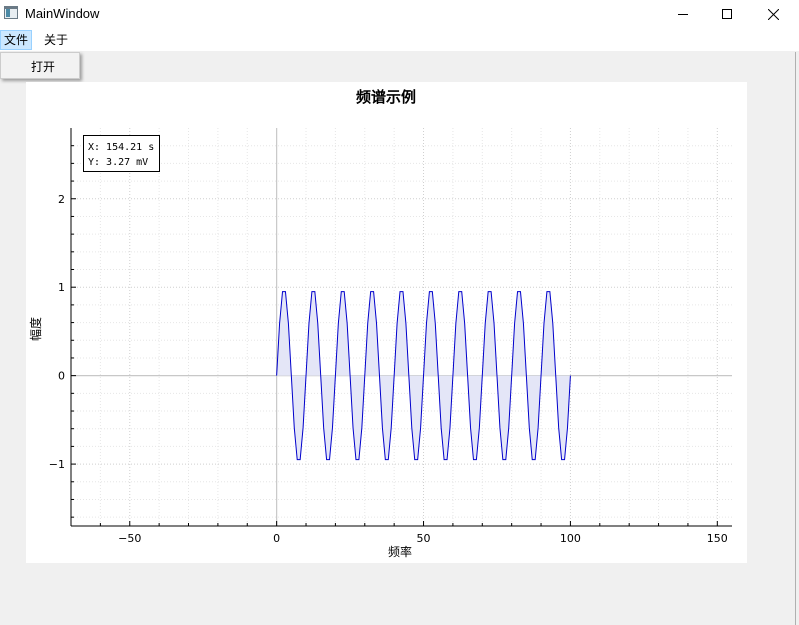  I want to click on maximize-icon, so click(727, 14).